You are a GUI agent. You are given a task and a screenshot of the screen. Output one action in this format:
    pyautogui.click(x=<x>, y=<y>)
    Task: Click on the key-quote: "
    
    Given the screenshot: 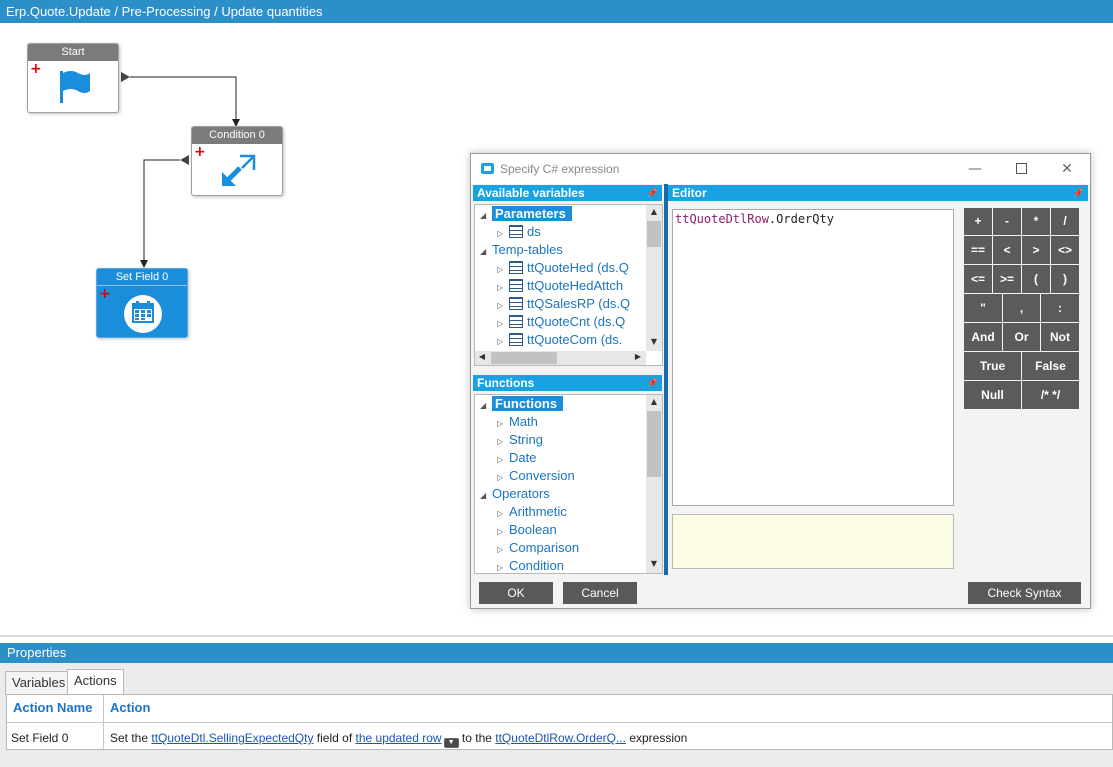 What is the action you would take?
    pyautogui.click(x=983, y=308)
    